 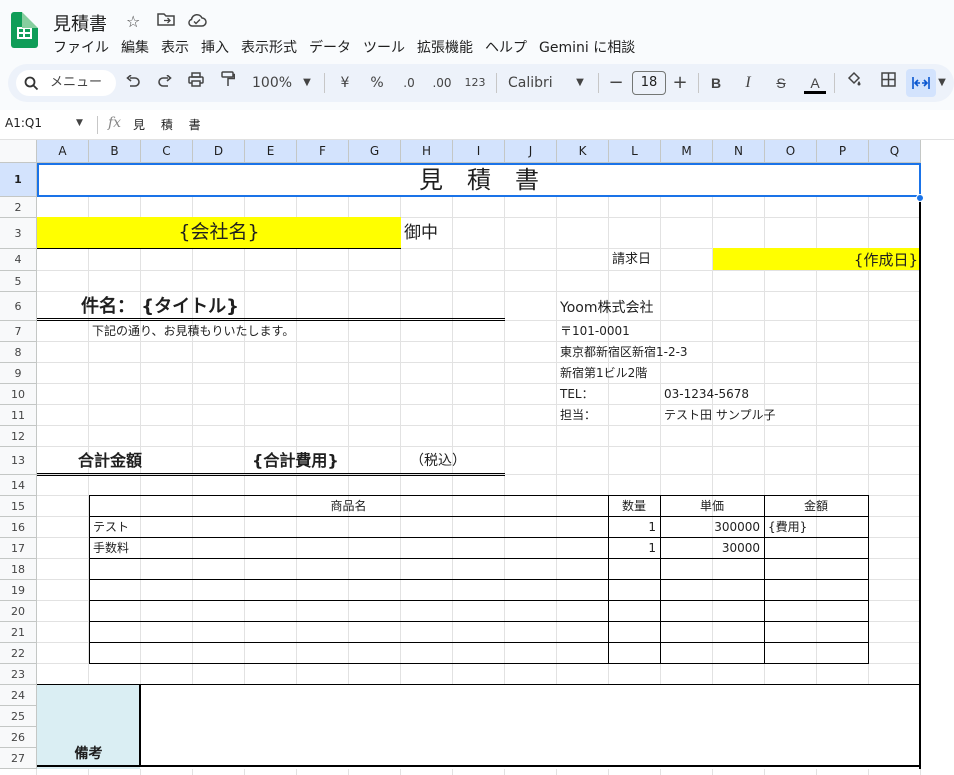 What do you see at coordinates (942, 83) in the screenshot?
I see `merge-dropdown-icon: ▼` at bounding box center [942, 83].